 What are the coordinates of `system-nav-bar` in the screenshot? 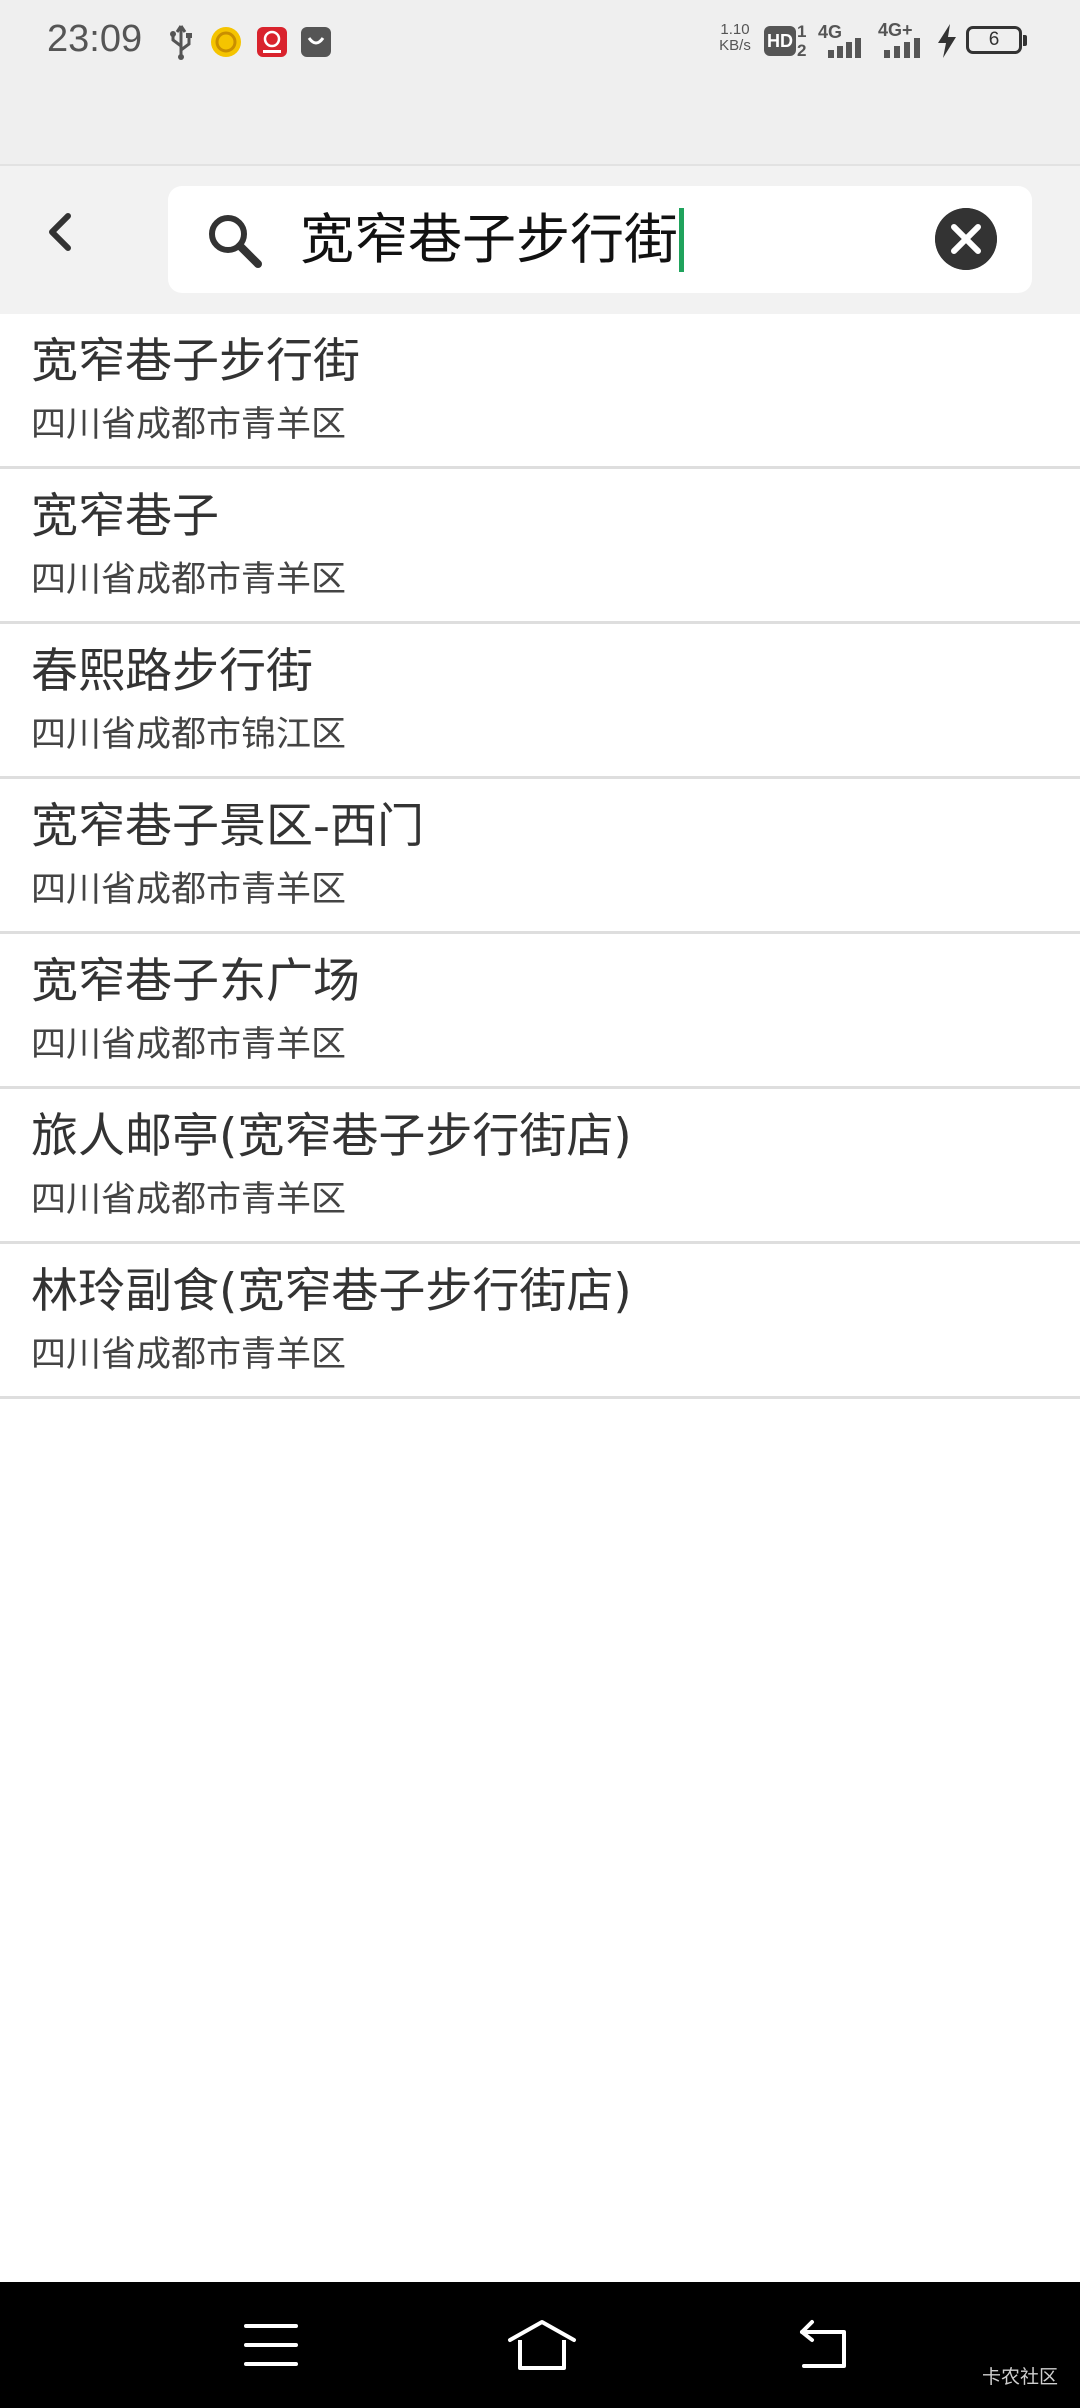 It's located at (540, 2345).